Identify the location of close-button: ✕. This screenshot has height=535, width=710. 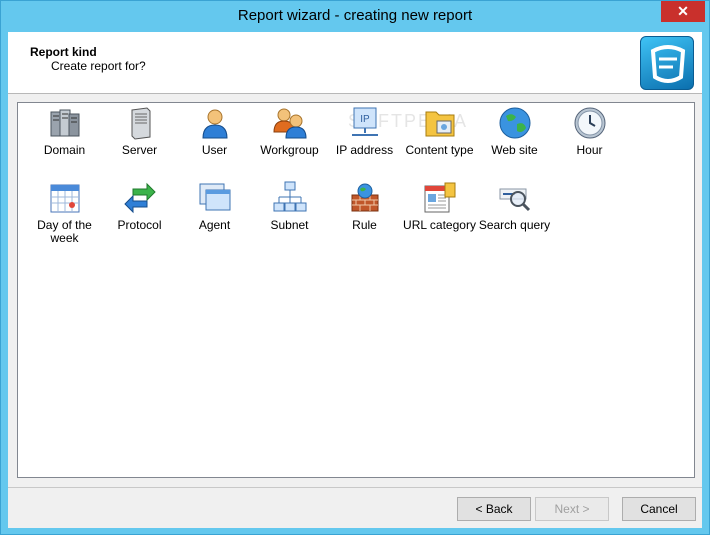
(683, 11).